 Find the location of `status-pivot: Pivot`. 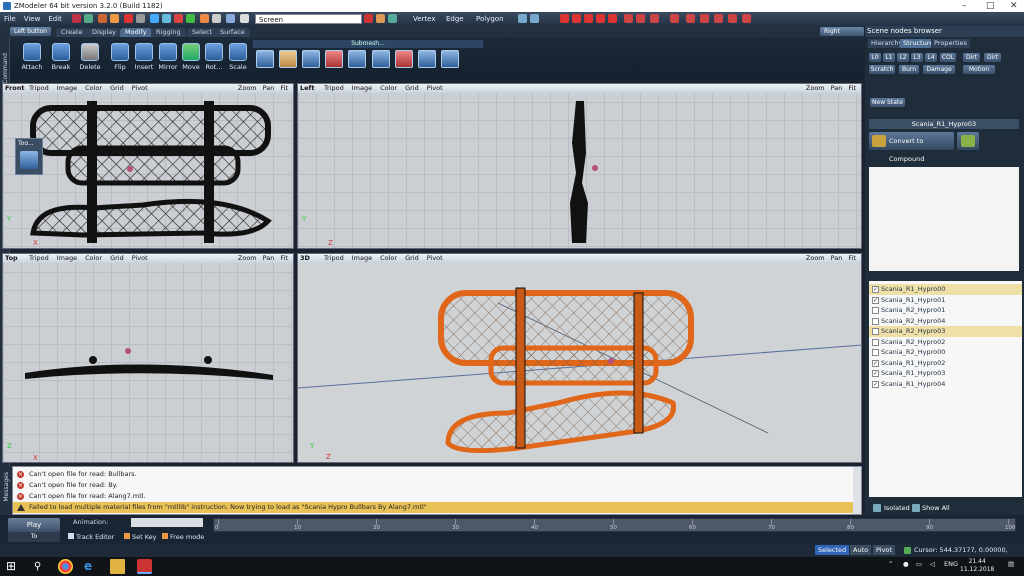

status-pivot: Pivot is located at coordinates (884, 550).